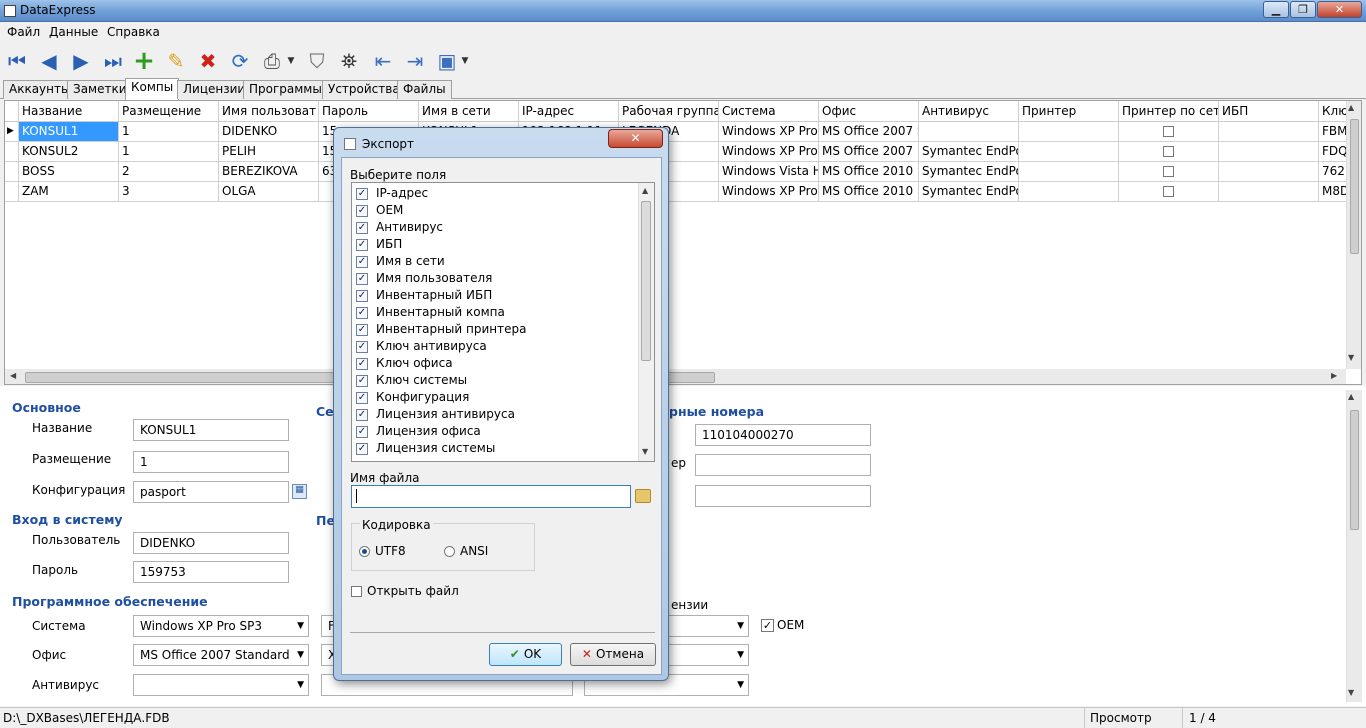 The width and height of the screenshot is (1366, 728). Describe the element at coordinates (364, 89) in the screenshot. I see `tab-devices: Устройства` at that location.